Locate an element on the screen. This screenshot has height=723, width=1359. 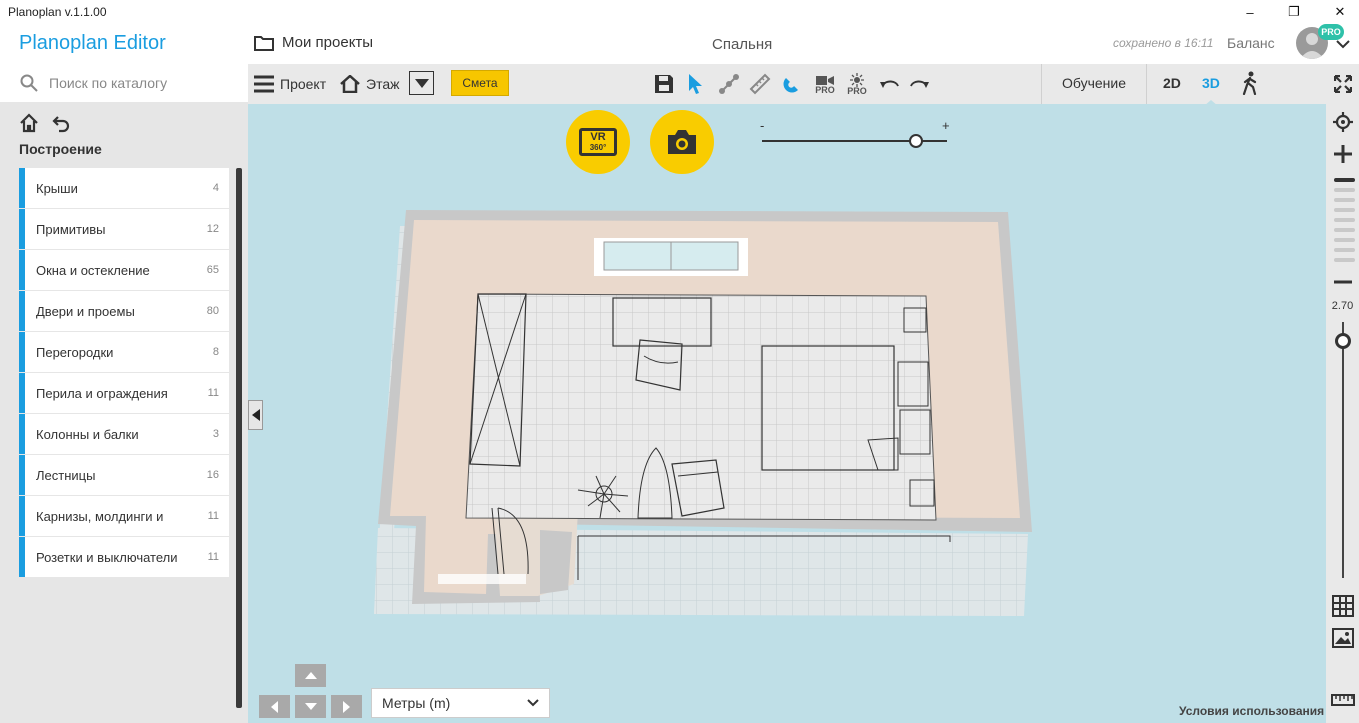
video-pro-tool: PRO is located at coordinates (825, 84).